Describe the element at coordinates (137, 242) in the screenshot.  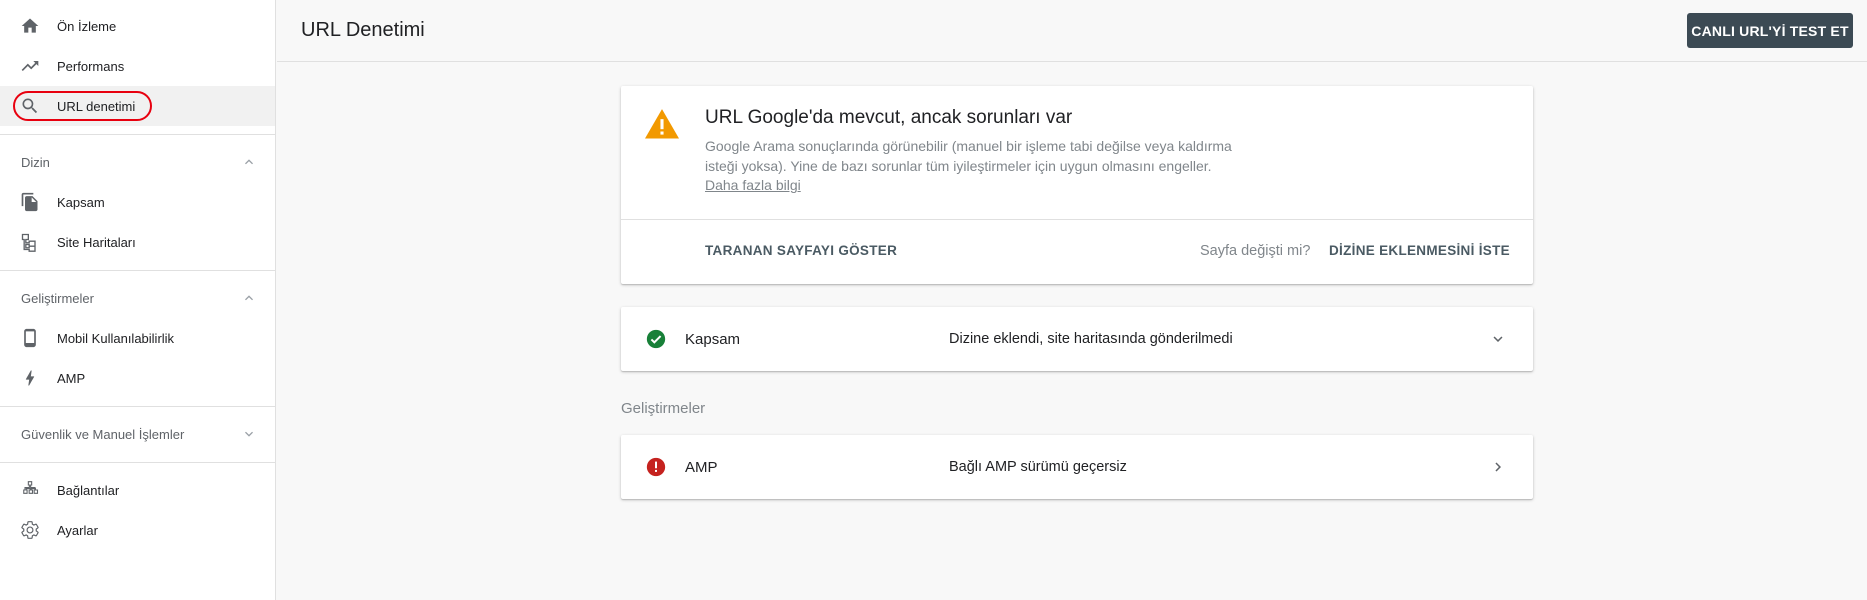
I see `sidebar-item-sitemaps: Site Haritaları` at that location.